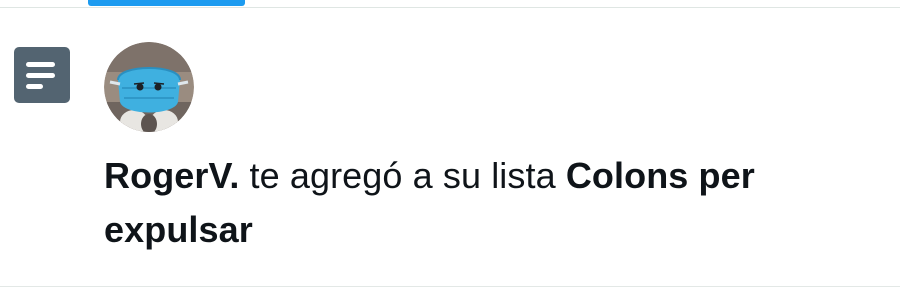 The width and height of the screenshot is (900, 300). Describe the element at coordinates (171, 175) in the screenshot. I see `user-name: RogerV.` at that location.